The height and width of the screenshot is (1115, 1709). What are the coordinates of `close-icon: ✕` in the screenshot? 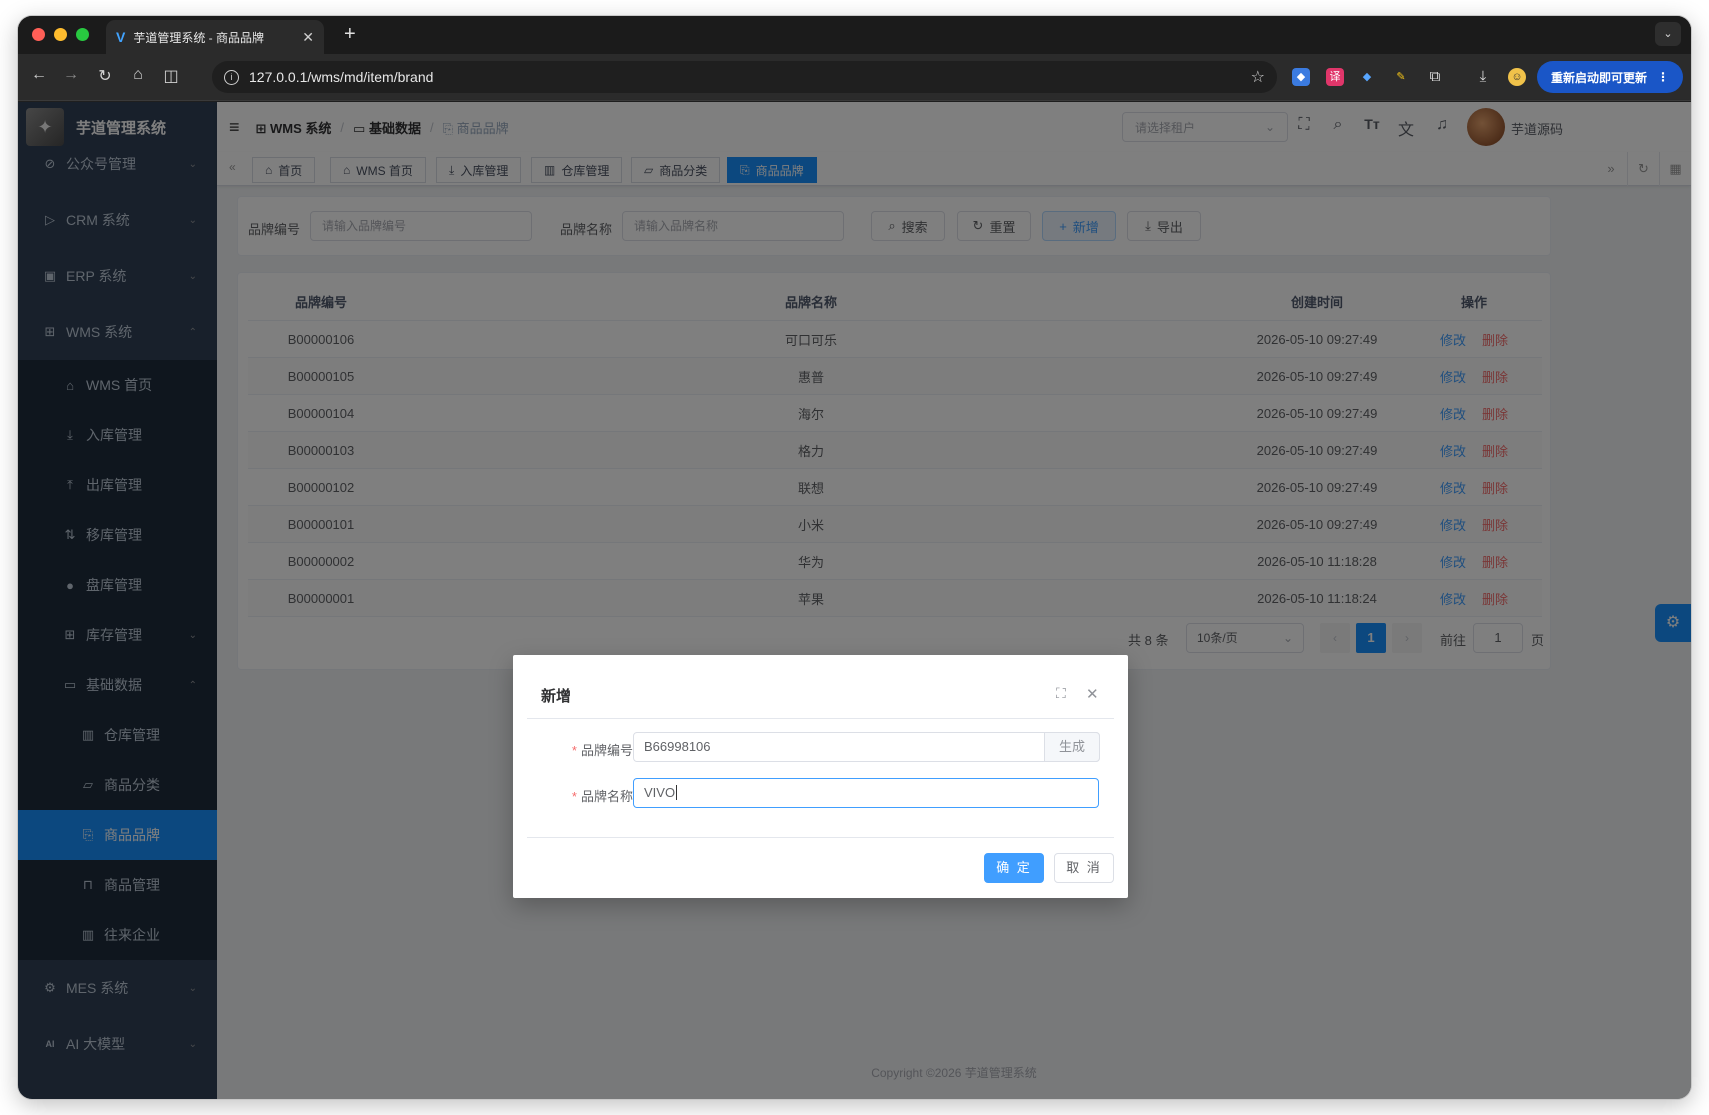 It's located at (1092, 694).